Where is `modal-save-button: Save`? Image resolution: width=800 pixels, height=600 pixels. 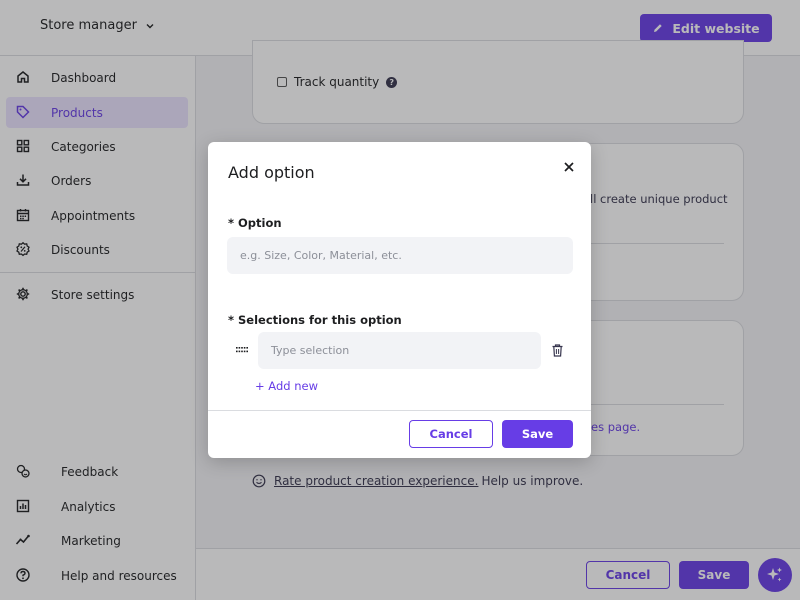
modal-save-button: Save is located at coordinates (537, 434).